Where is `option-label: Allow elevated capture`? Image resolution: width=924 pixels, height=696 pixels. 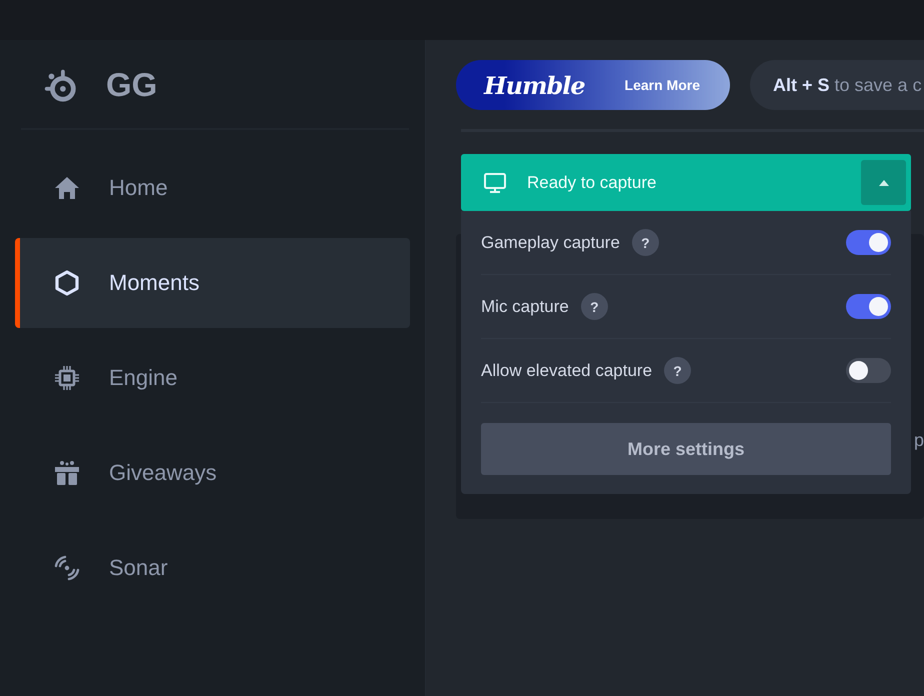 option-label: Allow elevated capture is located at coordinates (566, 370).